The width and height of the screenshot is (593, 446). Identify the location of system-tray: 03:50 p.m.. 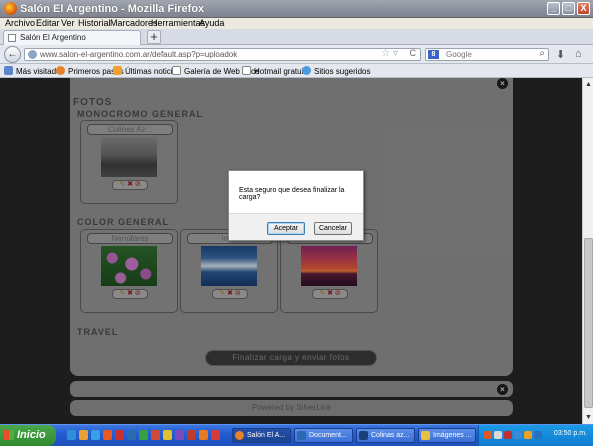
(535, 435).